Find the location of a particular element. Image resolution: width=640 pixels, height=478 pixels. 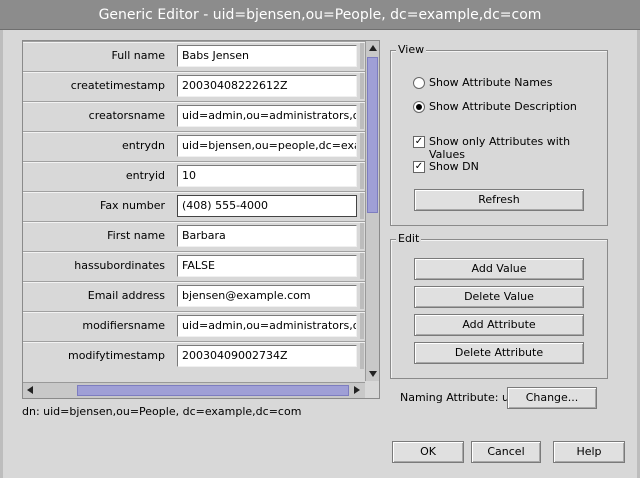

show-description-radio is located at coordinates (419, 107).